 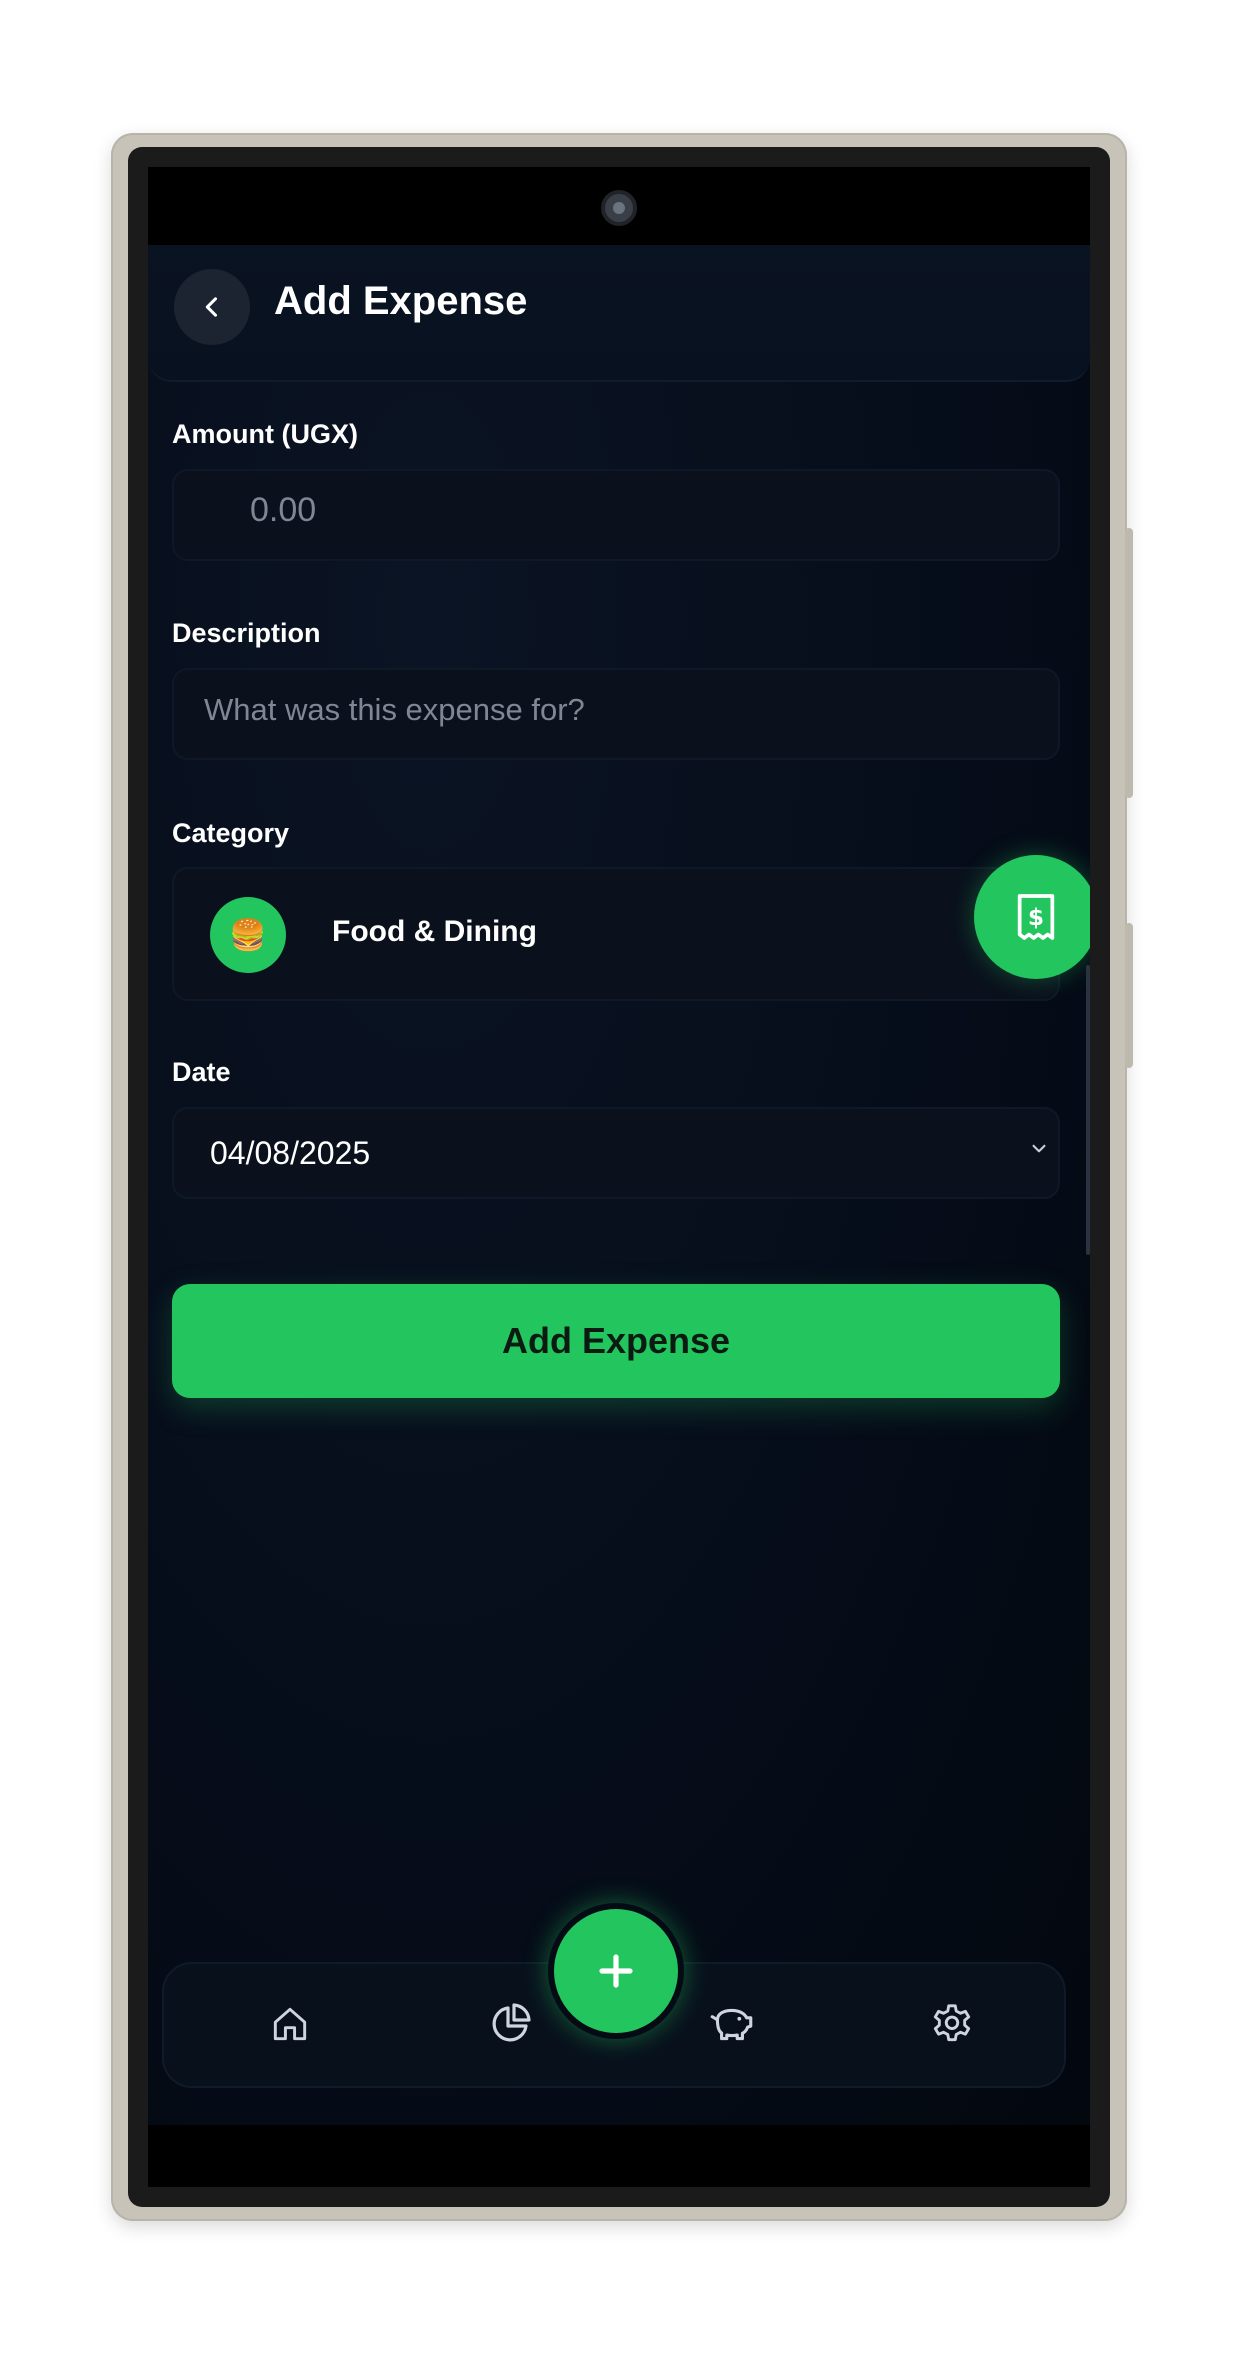 What do you see at coordinates (616, 1153) in the screenshot?
I see `date-picker: 04/08/2025` at bounding box center [616, 1153].